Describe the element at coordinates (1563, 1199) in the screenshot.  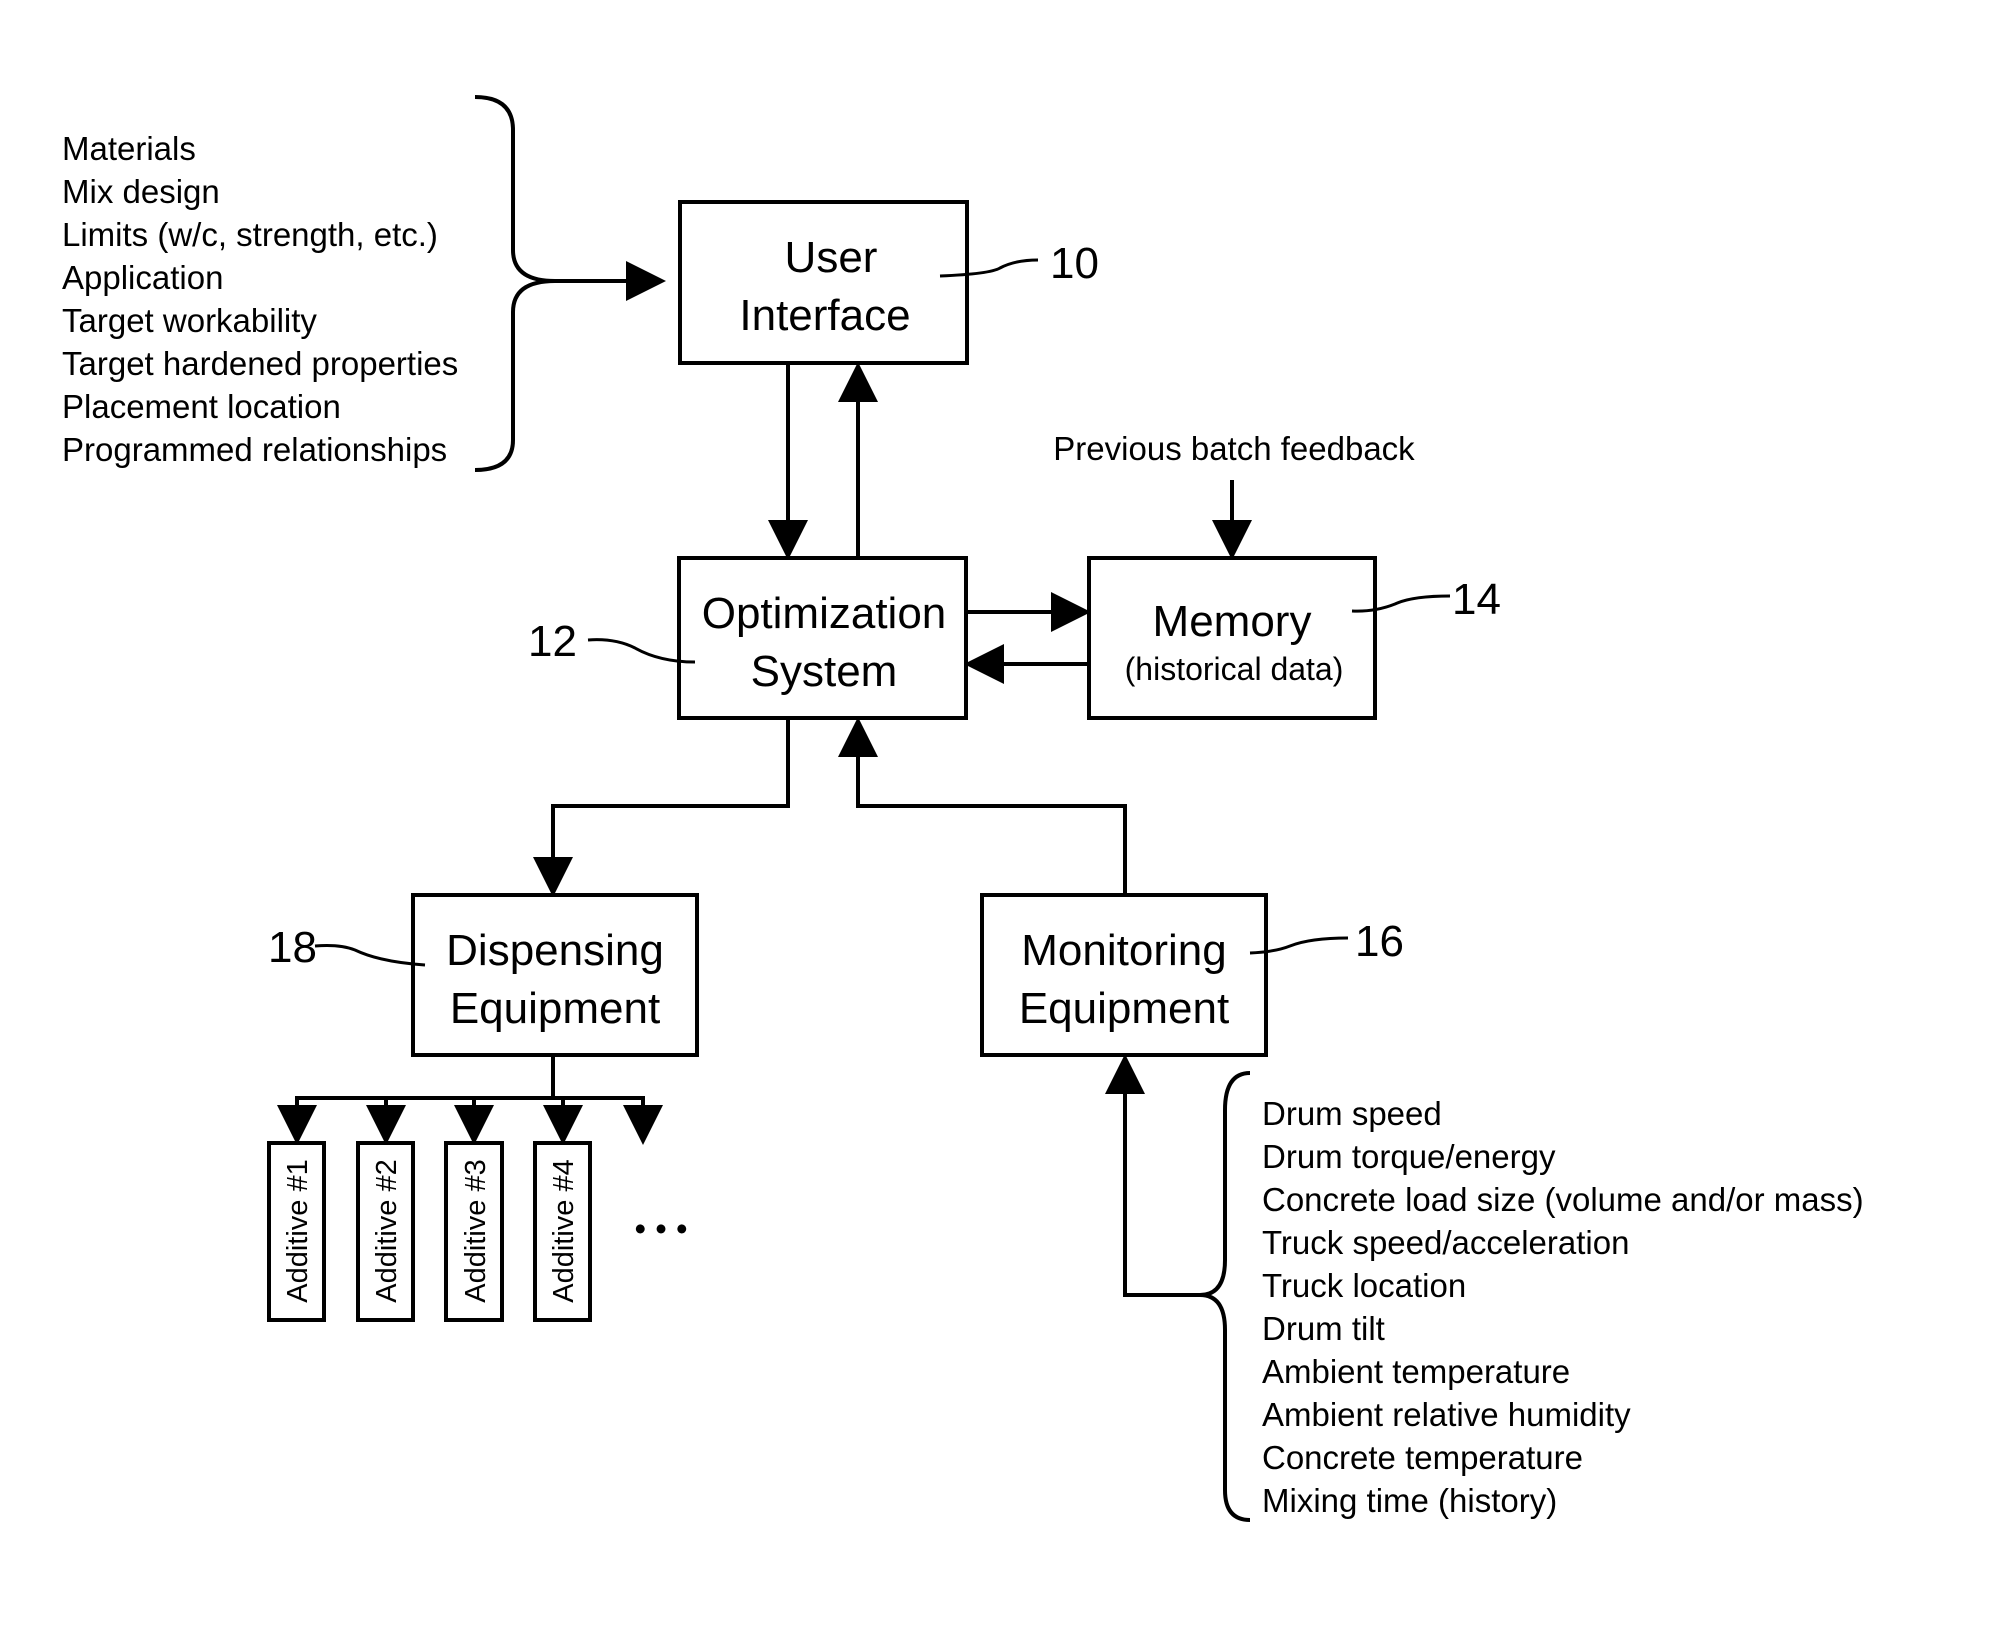
I see `sensor-item: Concrete load size (volume and/or mass)` at that location.